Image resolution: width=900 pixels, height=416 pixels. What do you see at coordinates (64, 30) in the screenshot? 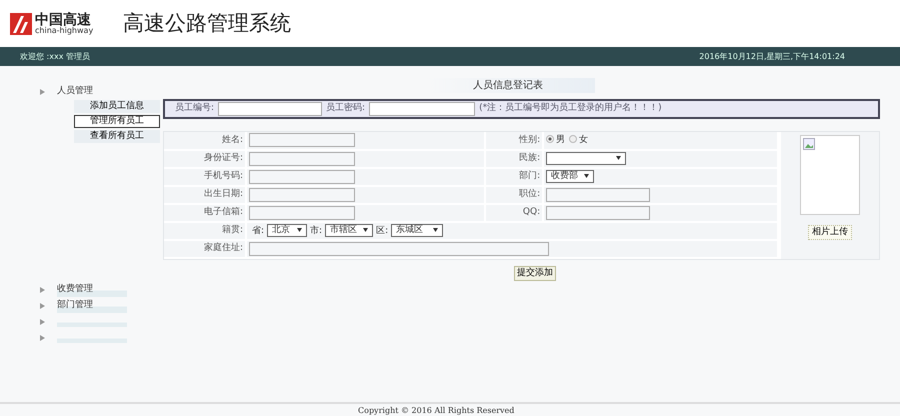
I see `logo-subtext: china-highway` at bounding box center [64, 30].